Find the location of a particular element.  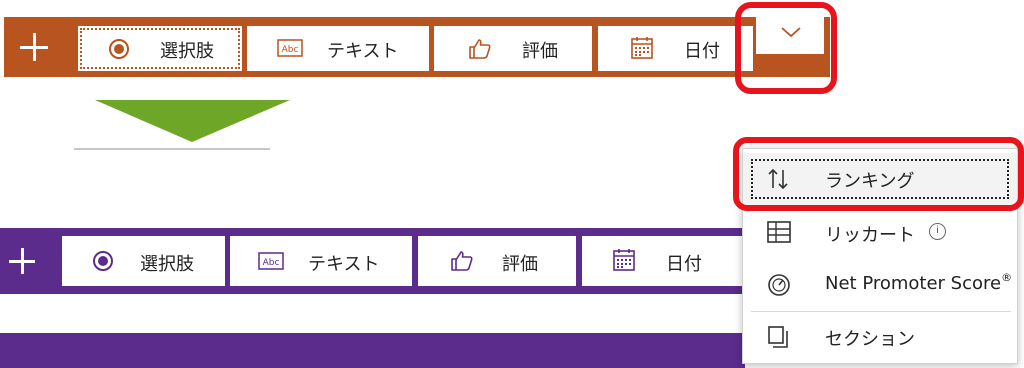

dropdown-item-section: セクション is located at coordinates (880, 337).